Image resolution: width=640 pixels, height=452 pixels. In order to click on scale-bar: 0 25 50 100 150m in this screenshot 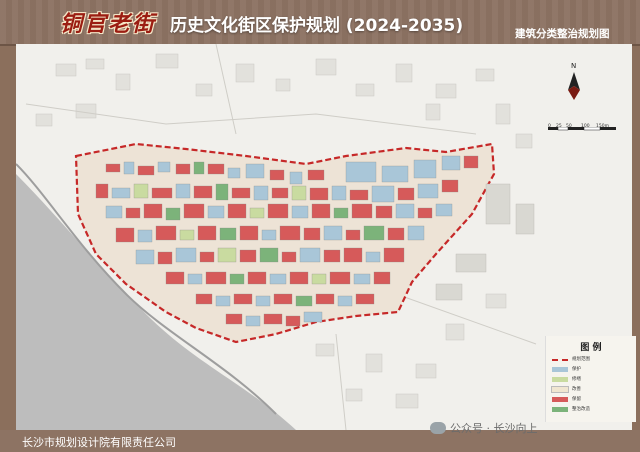, I will do `click(583, 127)`.